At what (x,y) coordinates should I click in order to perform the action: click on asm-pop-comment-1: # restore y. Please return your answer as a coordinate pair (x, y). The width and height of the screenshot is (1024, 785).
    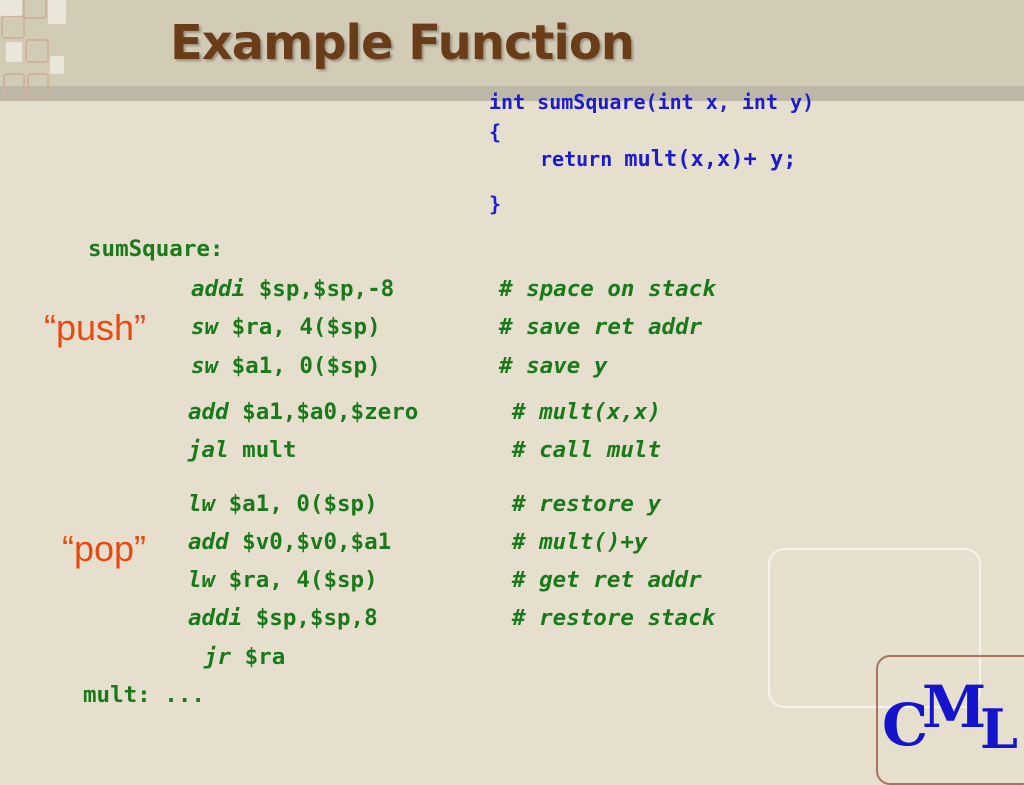
    Looking at the image, I should click on (587, 504).